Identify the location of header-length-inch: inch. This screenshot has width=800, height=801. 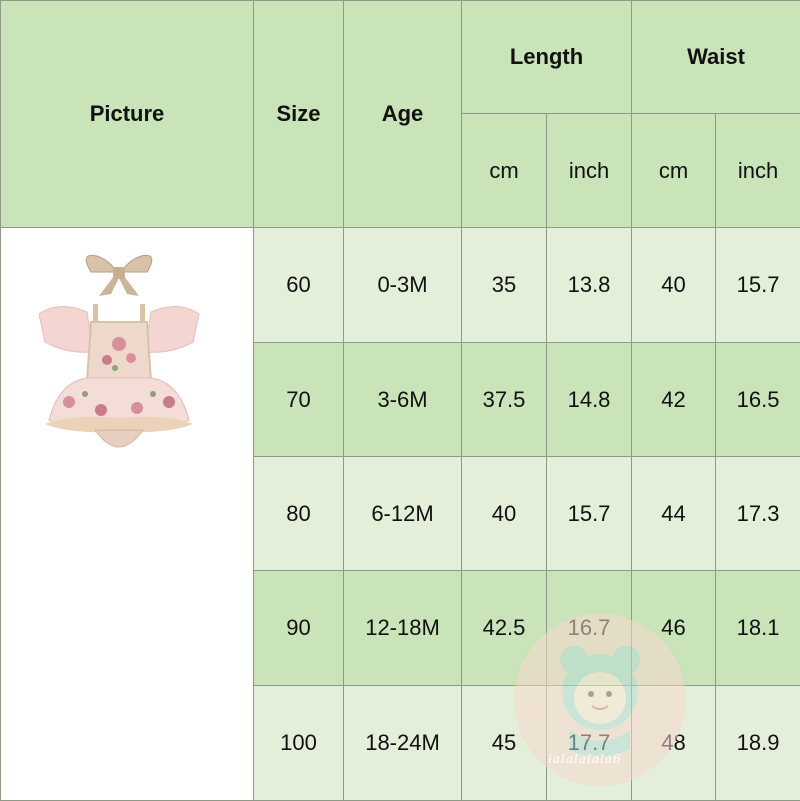
(589, 171).